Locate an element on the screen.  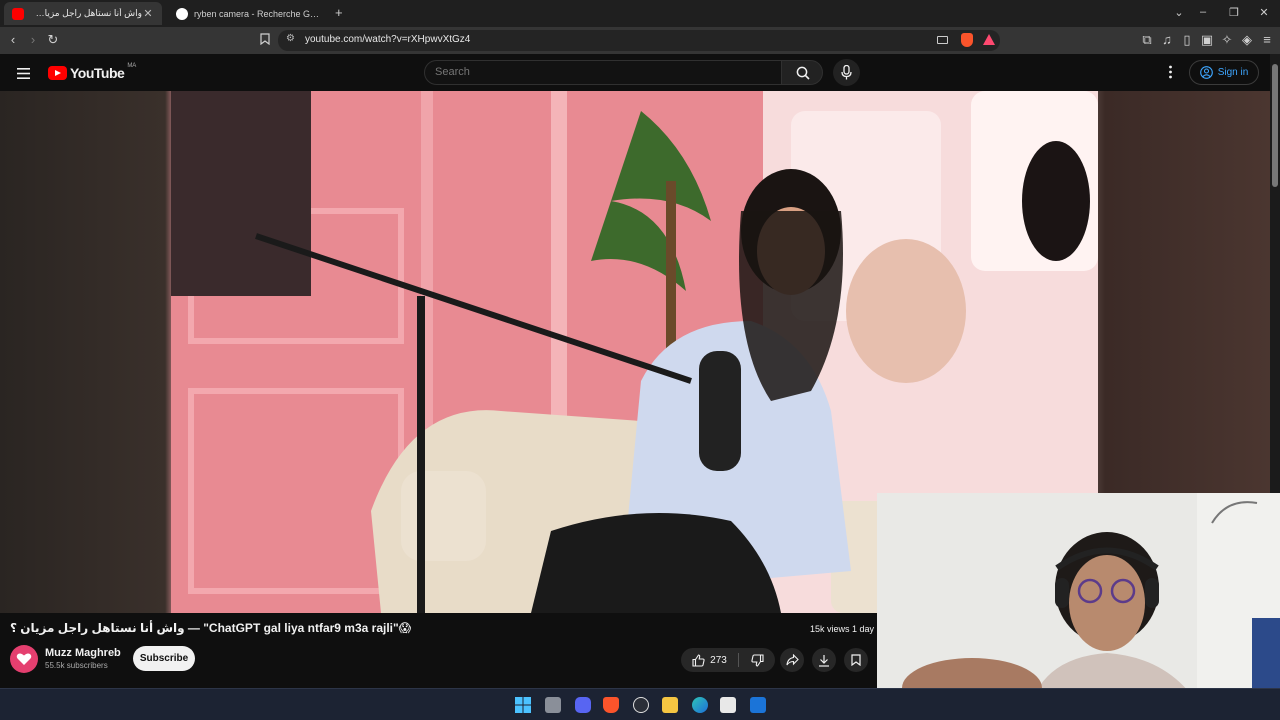
file-explorer-icon is located at coordinates (670, 705).